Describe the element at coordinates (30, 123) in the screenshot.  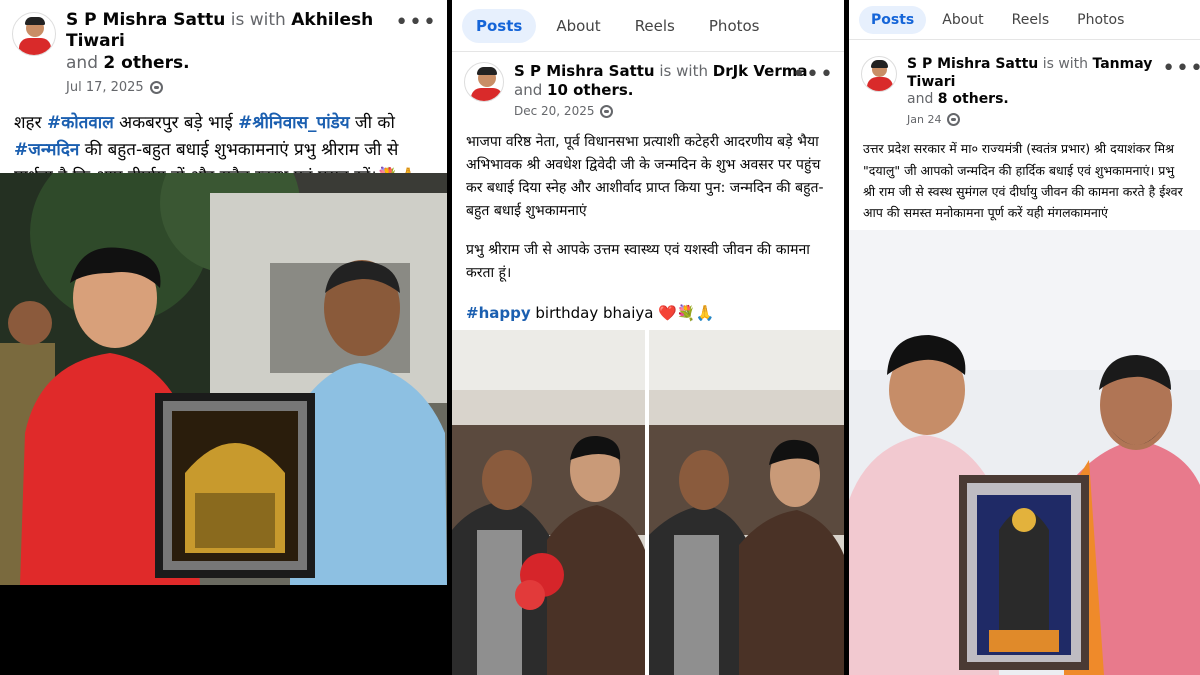
I see `post-text-part: शहर` at that location.